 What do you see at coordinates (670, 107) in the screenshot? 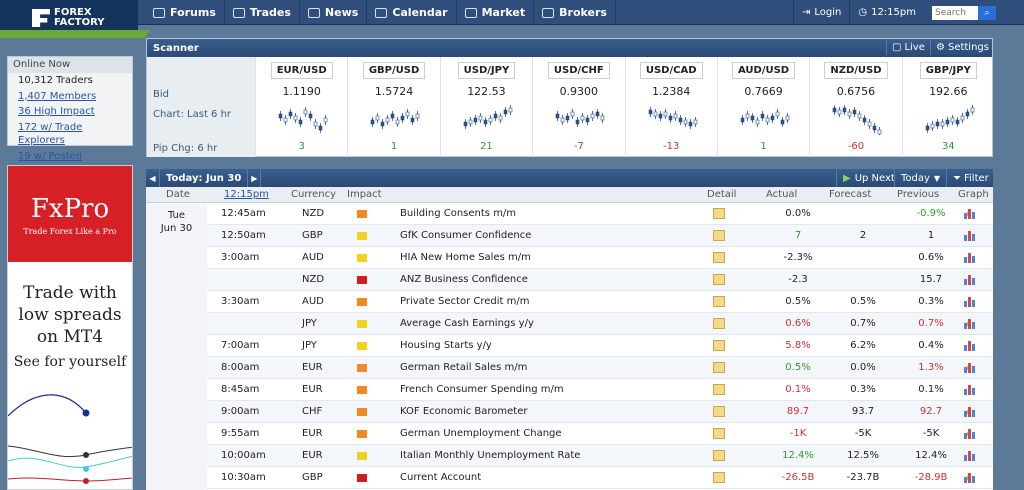
I see `scanner-pair-usd-cad: USD/CAD 1.2384 -13` at bounding box center [670, 107].